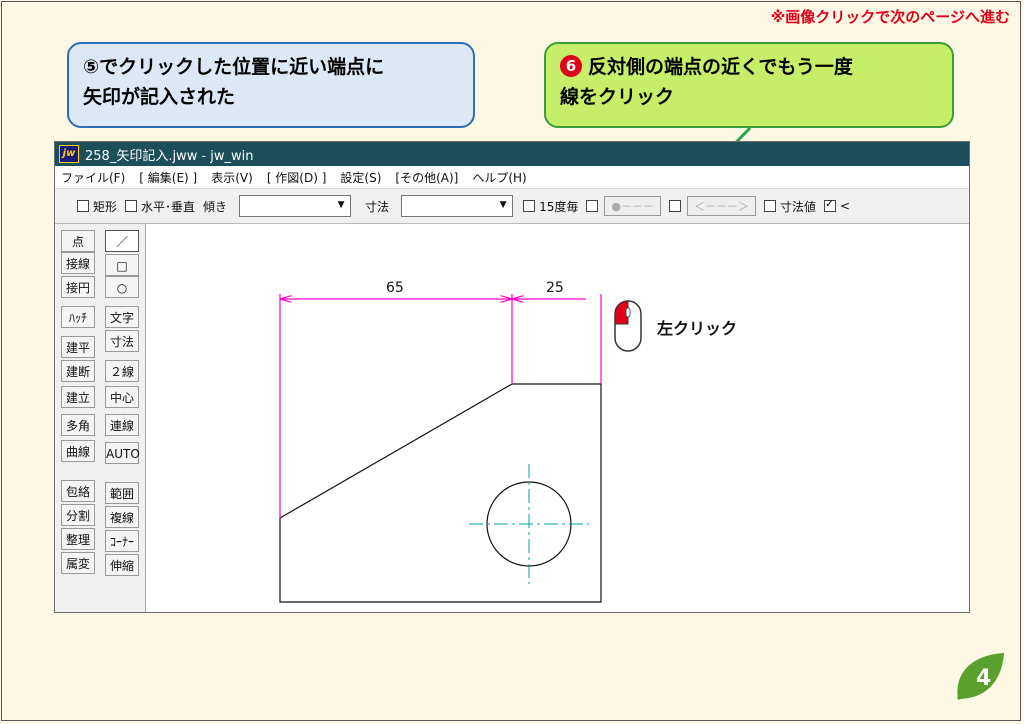  What do you see at coordinates (122, 493) in the screenshot?
I see `tool-right-9: 範囲` at bounding box center [122, 493].